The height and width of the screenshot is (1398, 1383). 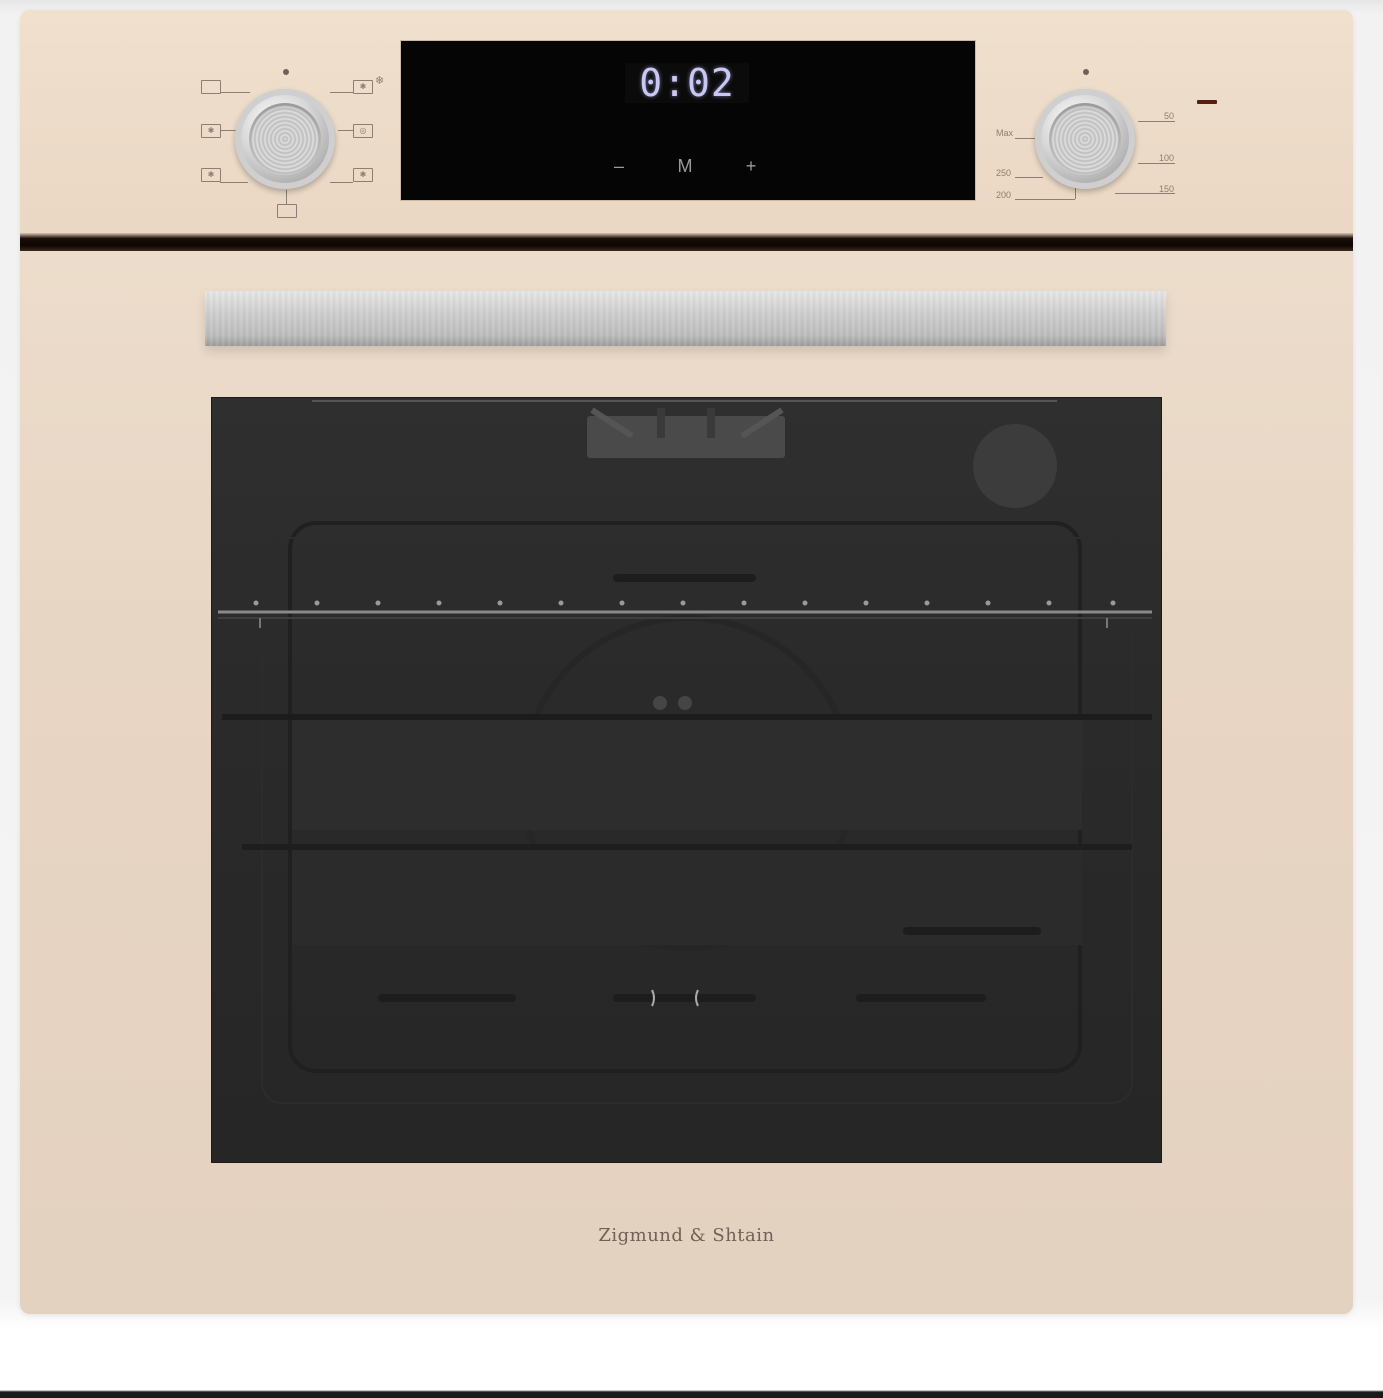 What do you see at coordinates (1004, 173) in the screenshot?
I see `temp-label-250: 250` at bounding box center [1004, 173].